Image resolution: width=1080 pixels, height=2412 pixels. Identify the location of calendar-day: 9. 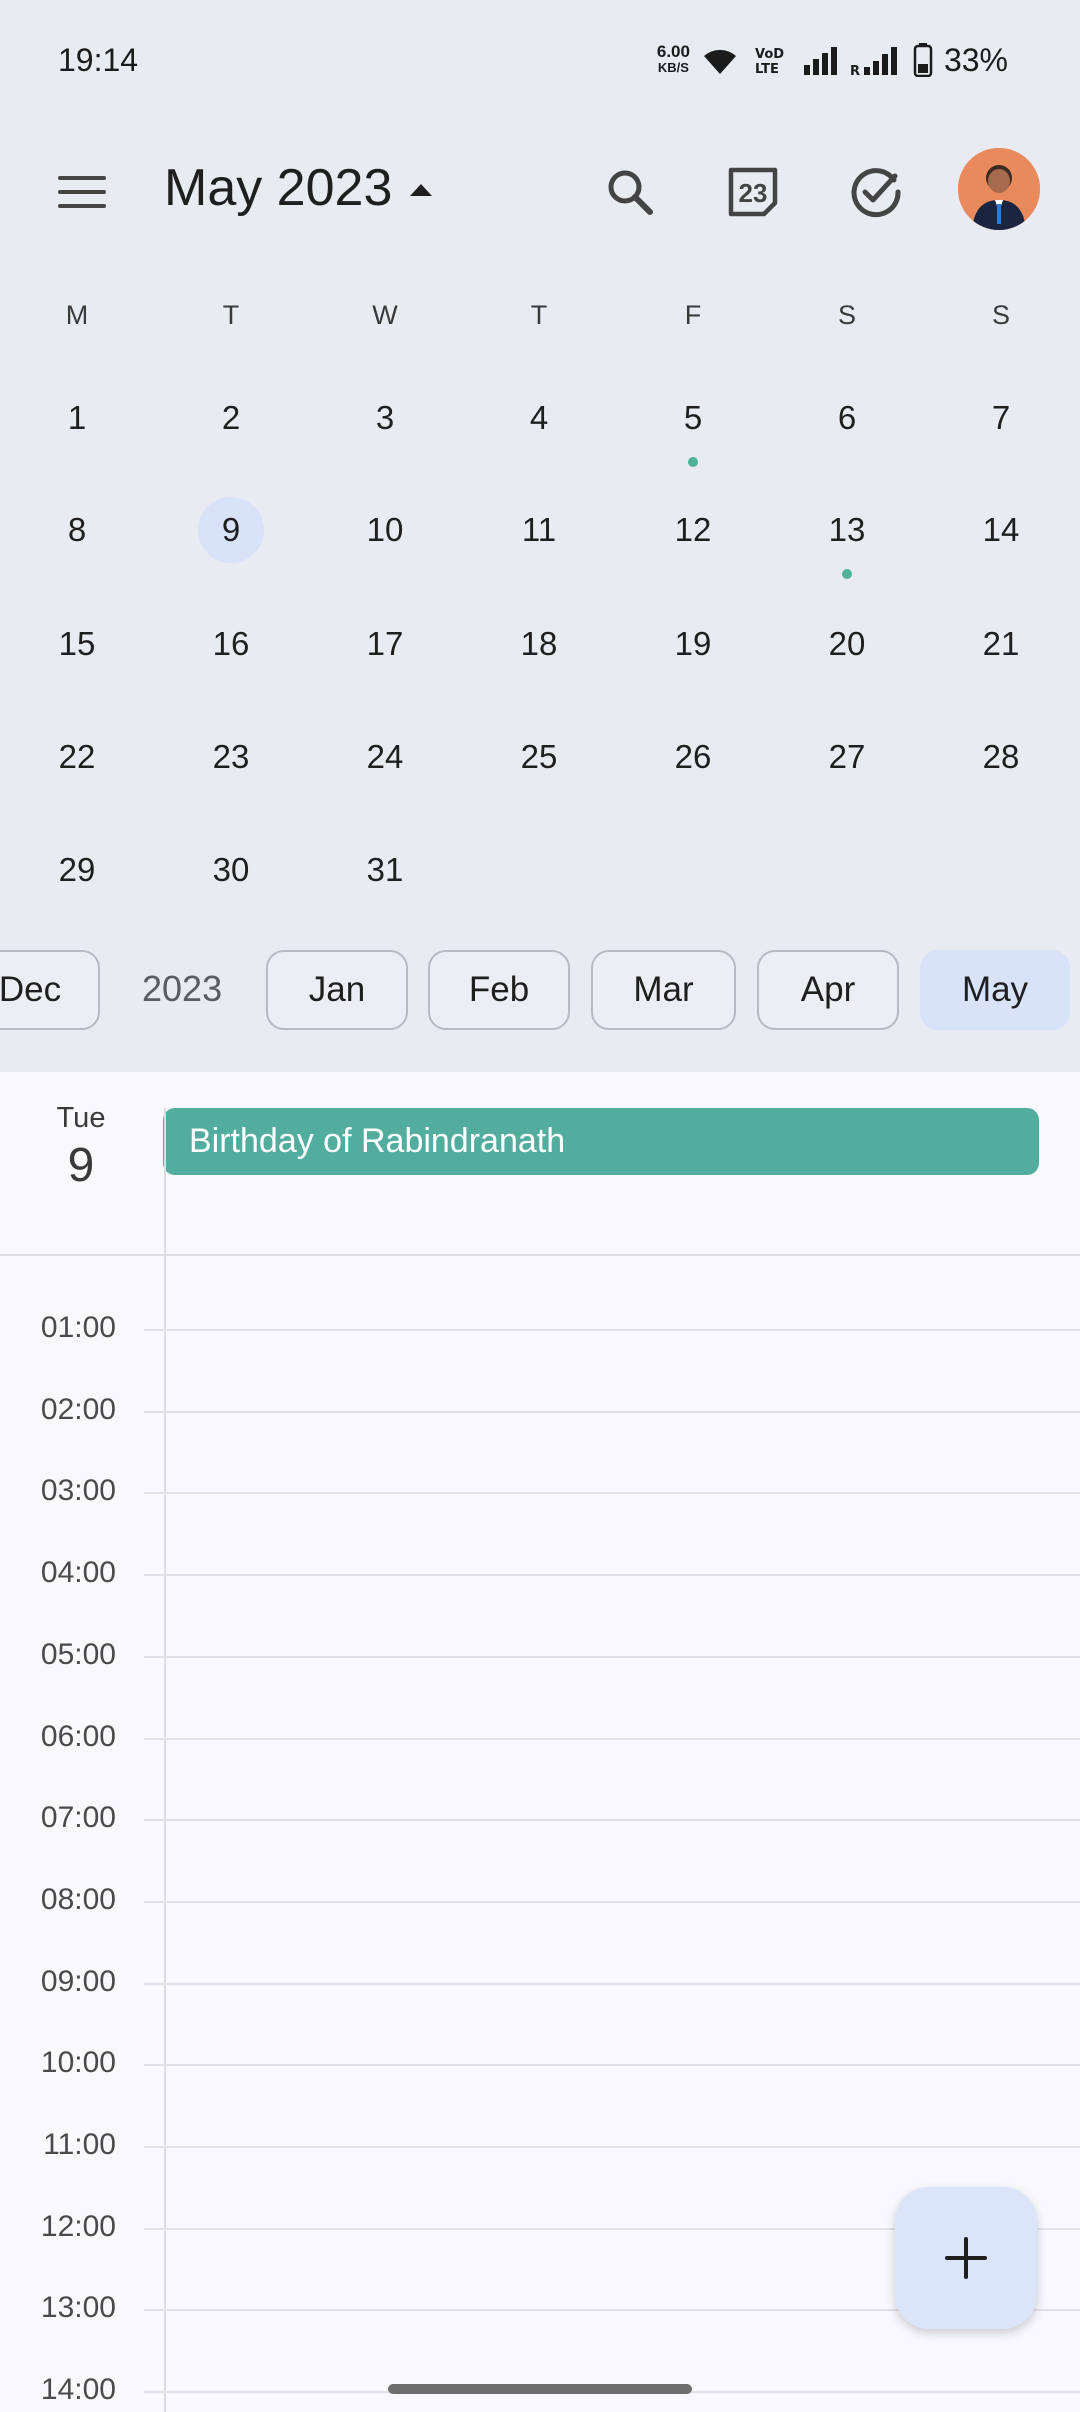
(231, 530).